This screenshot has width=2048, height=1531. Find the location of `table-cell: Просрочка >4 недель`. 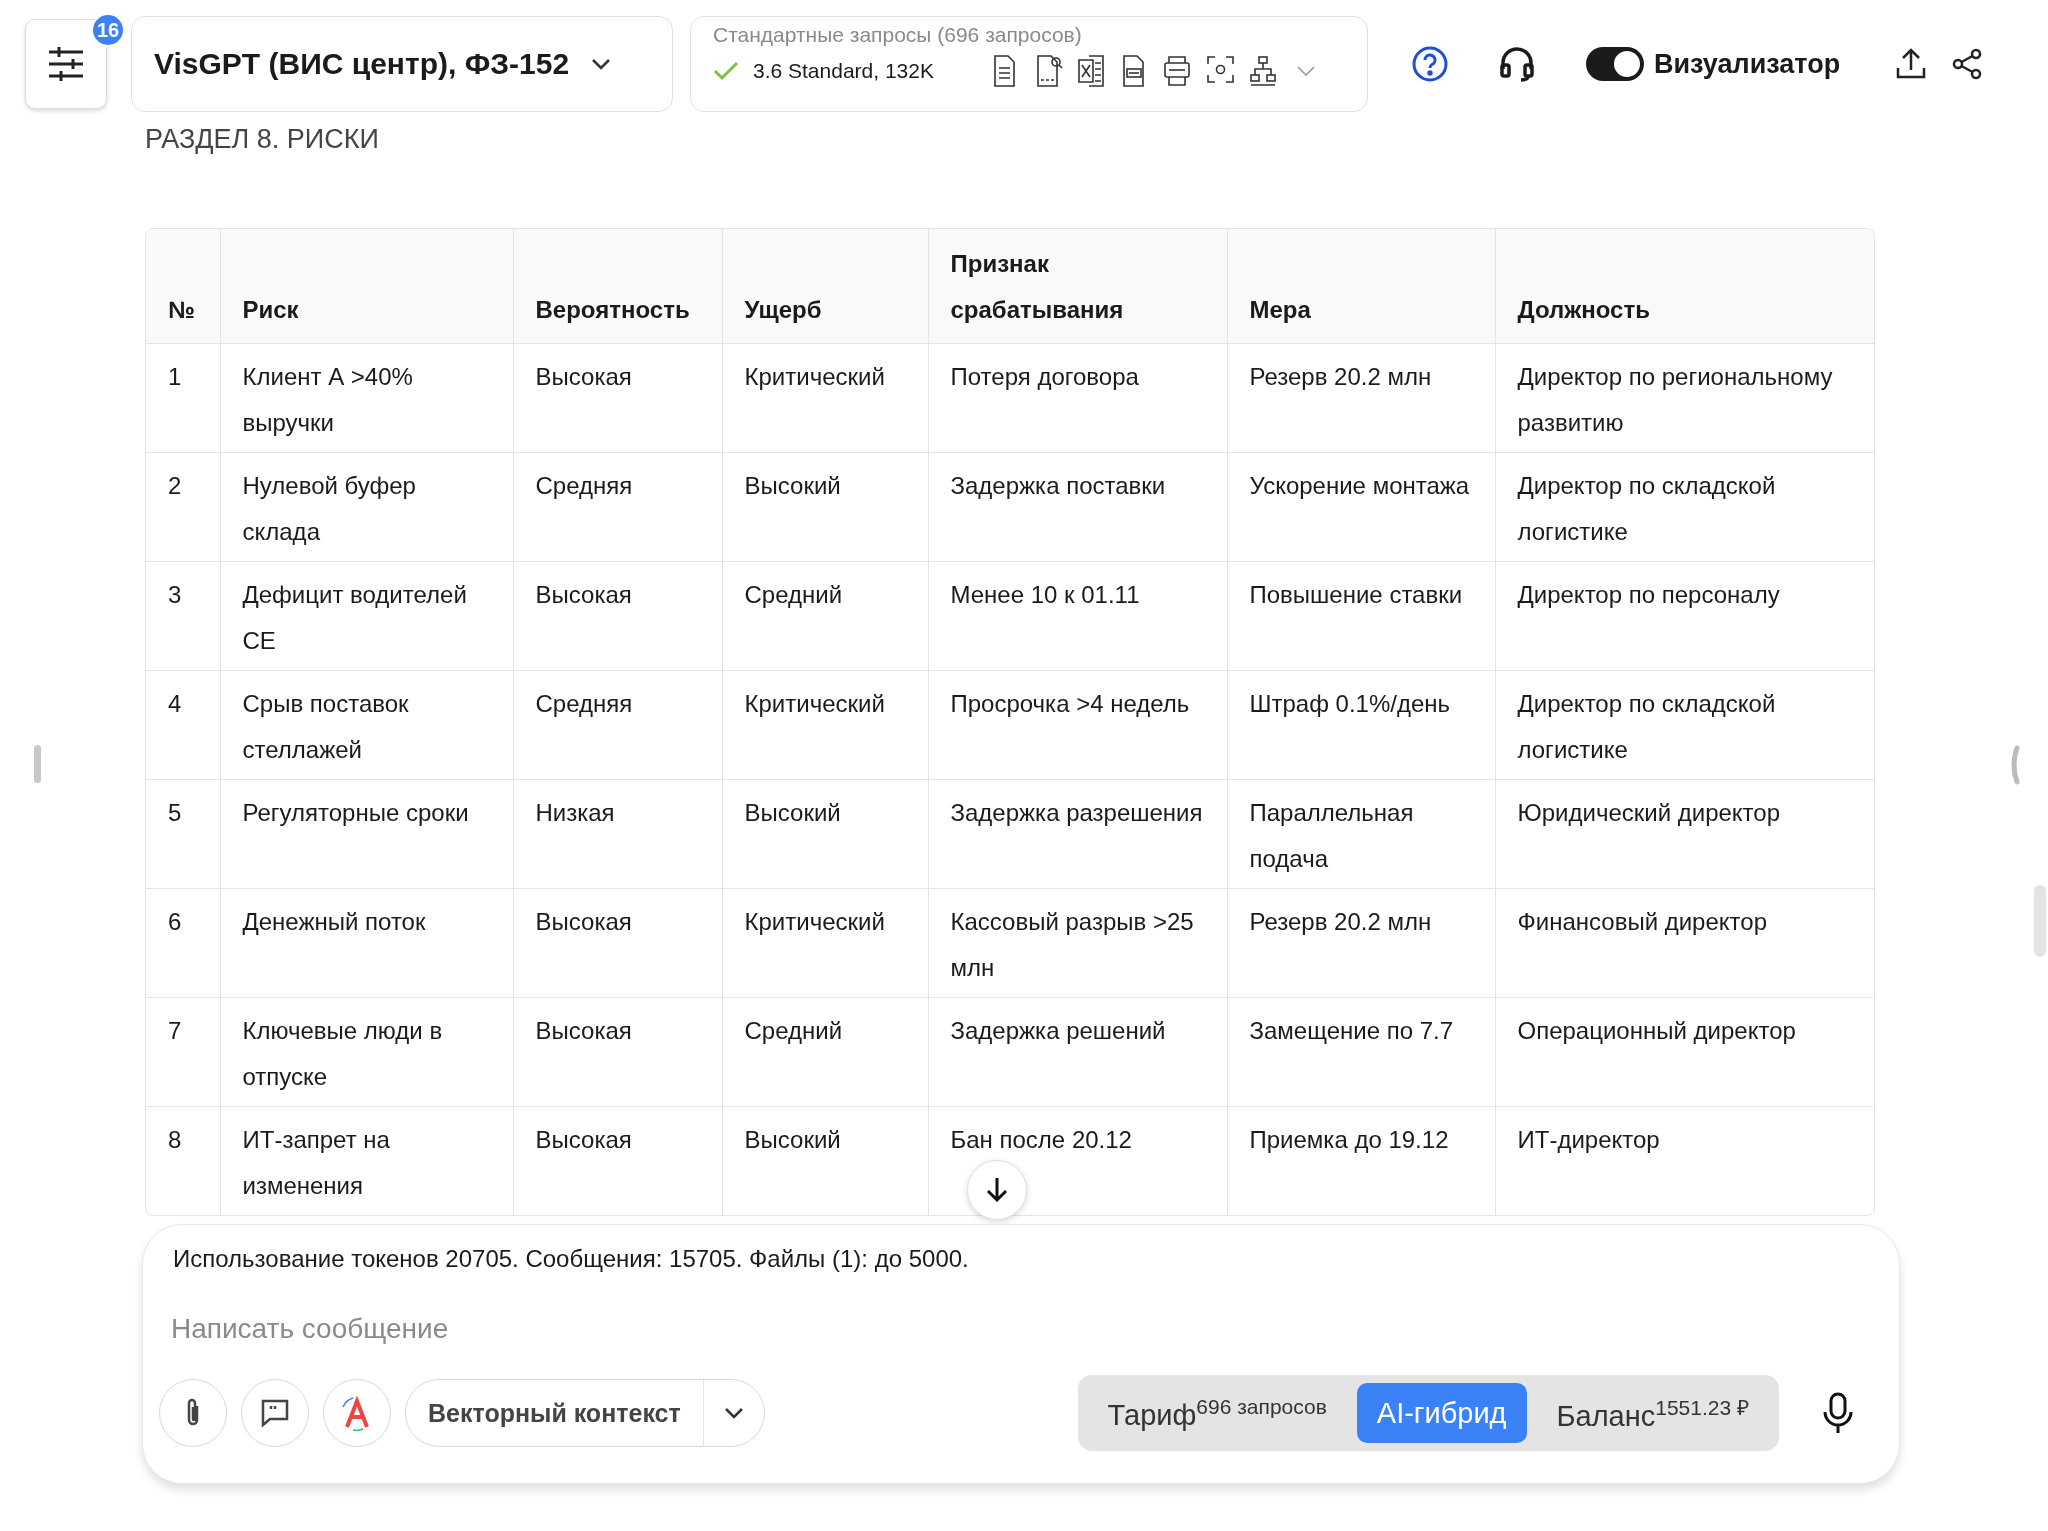

table-cell: Просрочка >4 недель is located at coordinates (1077, 725).